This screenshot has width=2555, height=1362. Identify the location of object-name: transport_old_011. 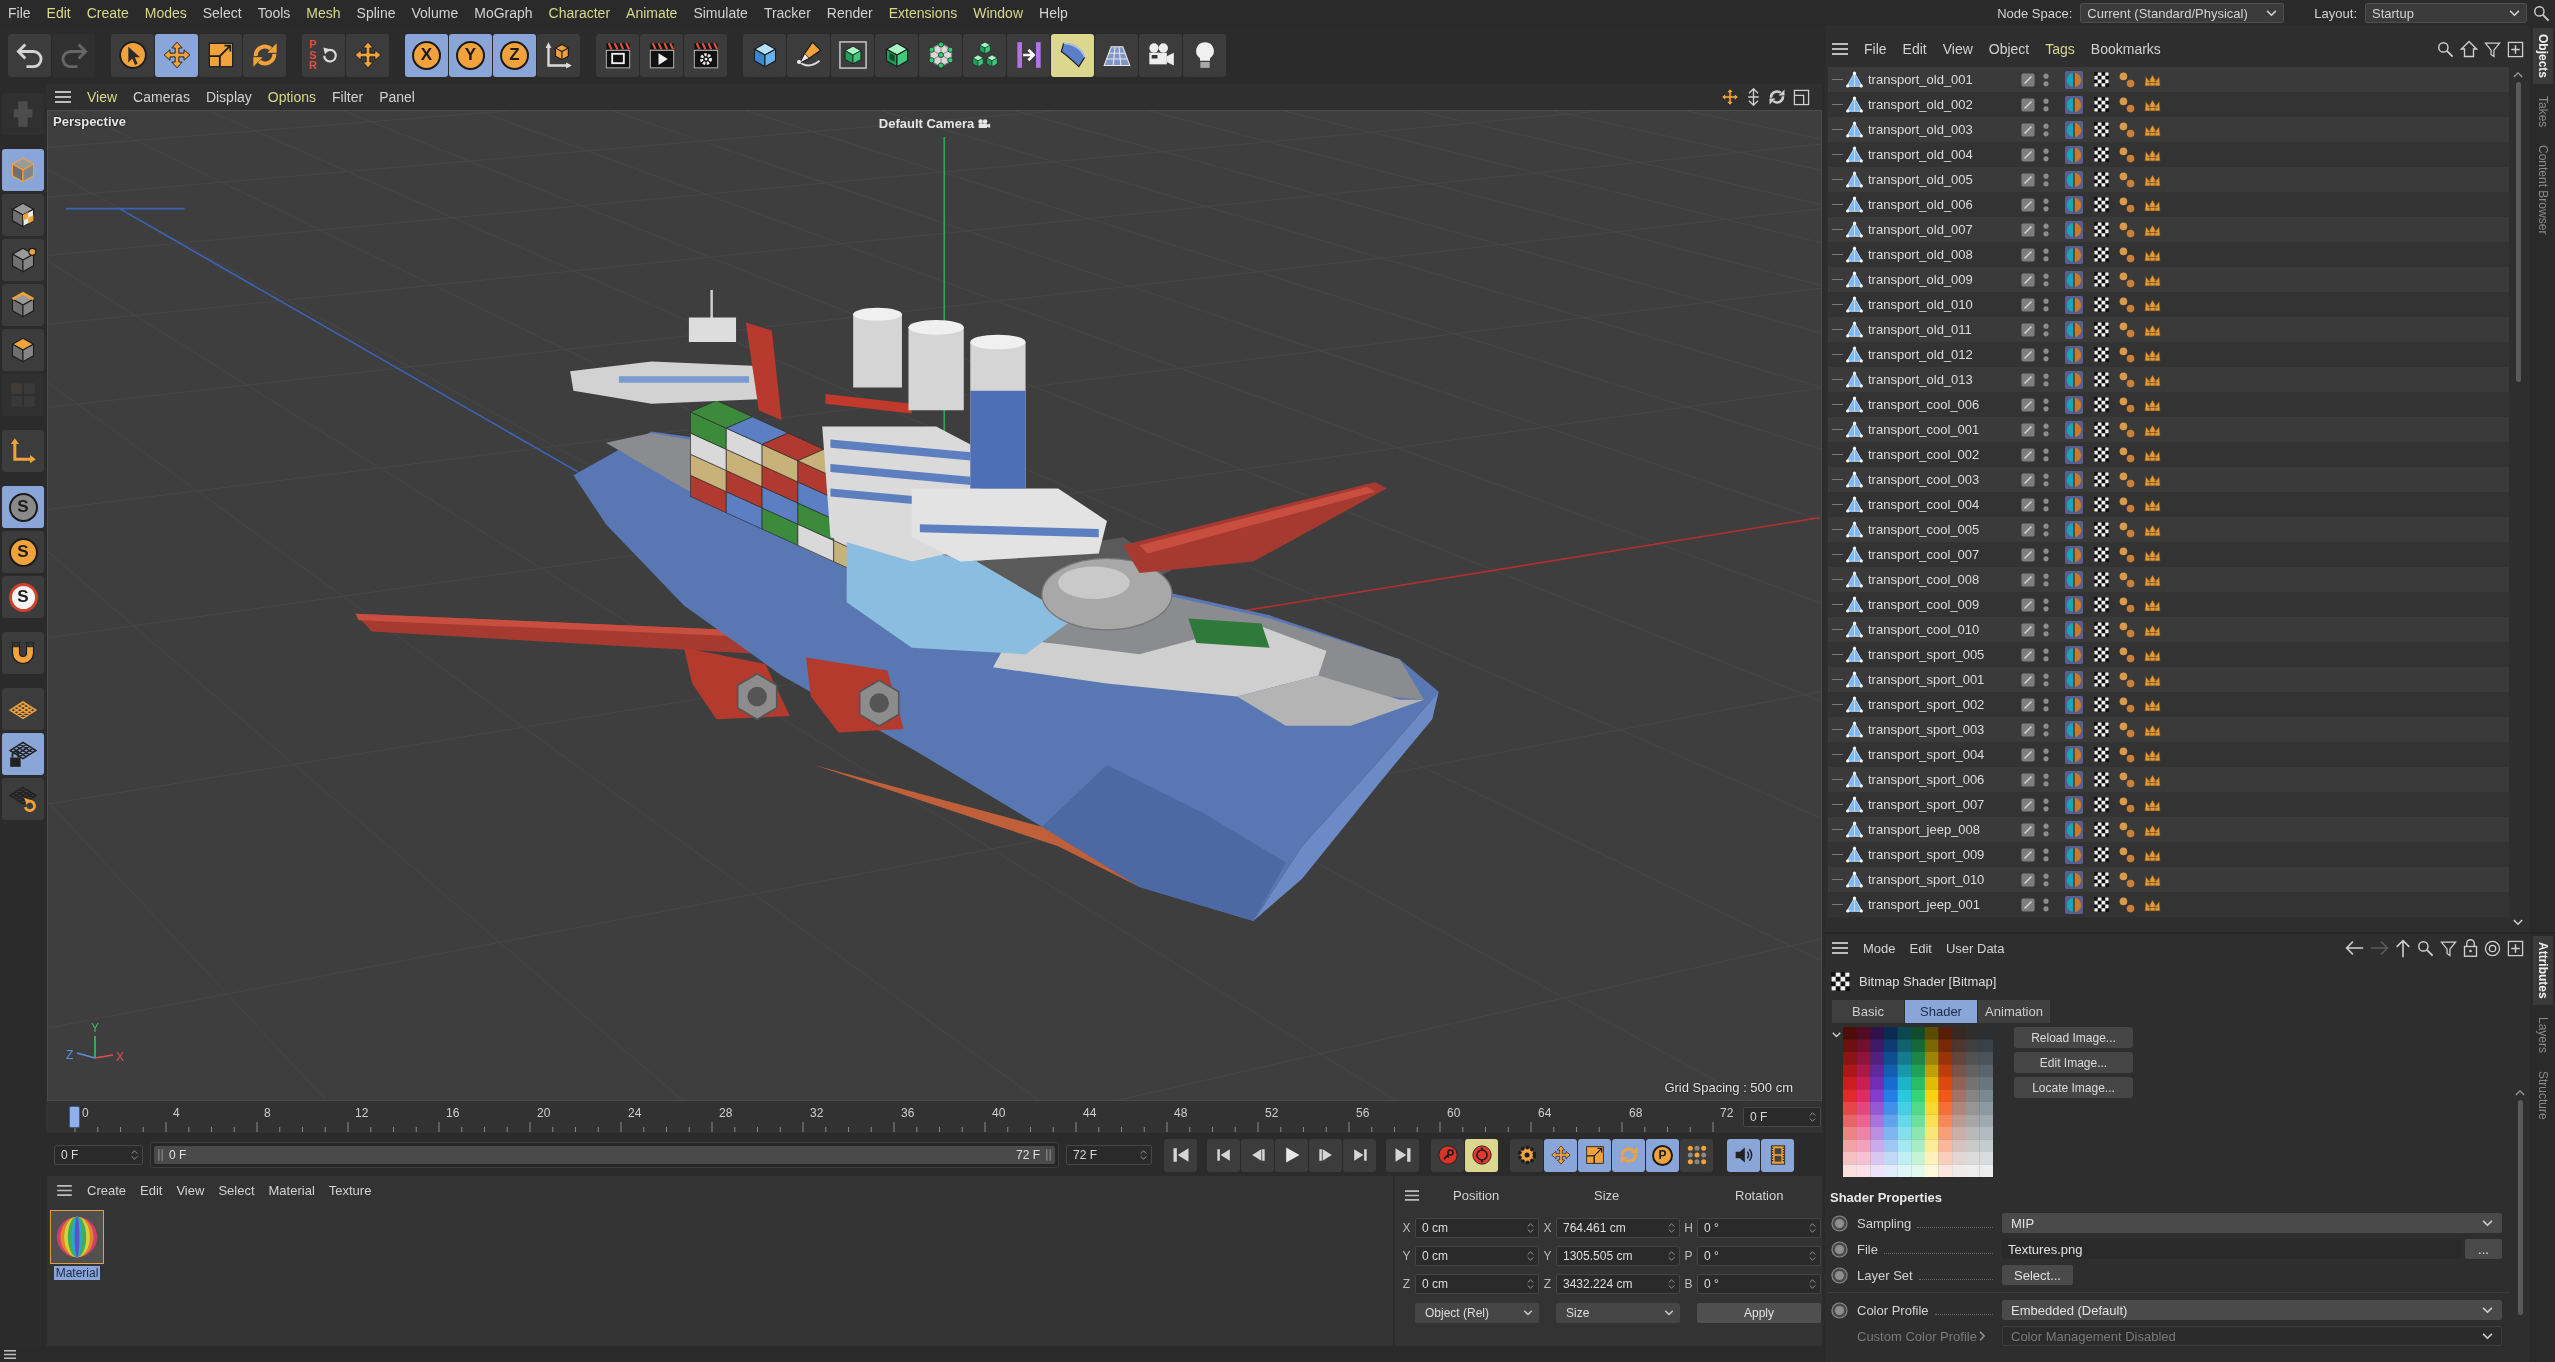
(1941, 329).